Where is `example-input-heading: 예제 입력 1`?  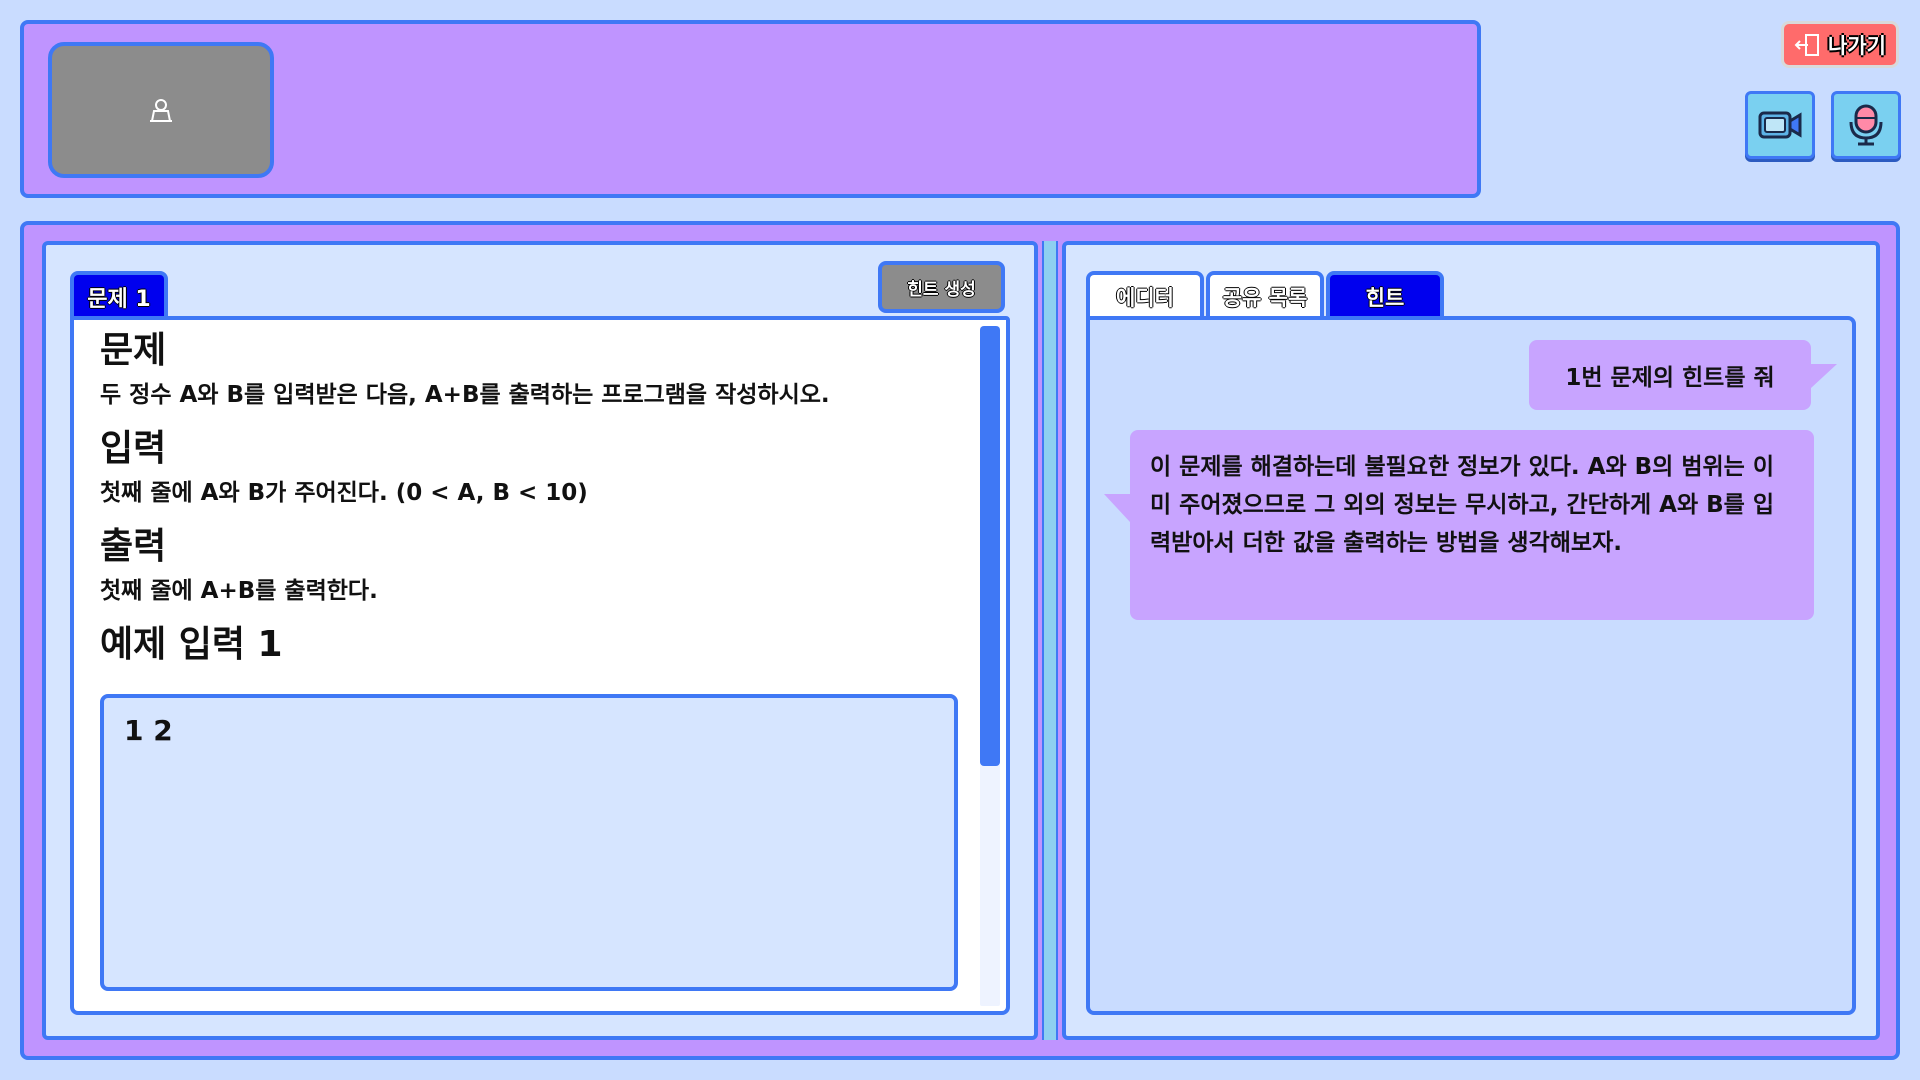 example-input-heading: 예제 입력 1 is located at coordinates (191, 644).